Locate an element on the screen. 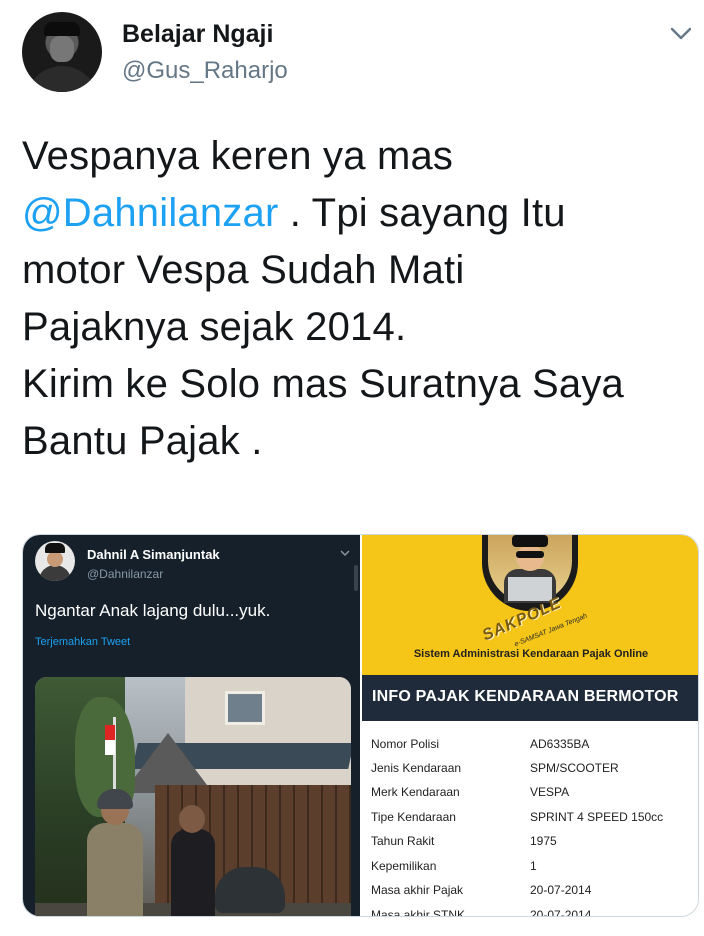 The image size is (704, 936). logo-sunglasses is located at coordinates (530, 554).